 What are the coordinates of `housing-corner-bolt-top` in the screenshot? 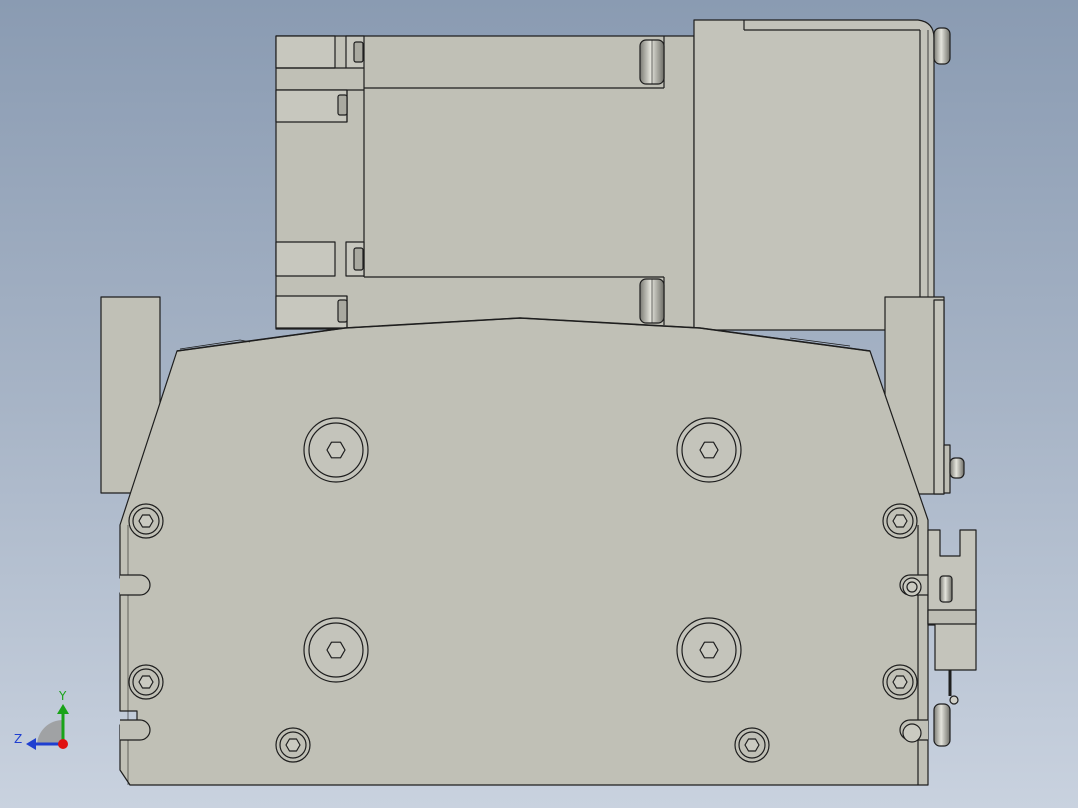 It's located at (942, 46).